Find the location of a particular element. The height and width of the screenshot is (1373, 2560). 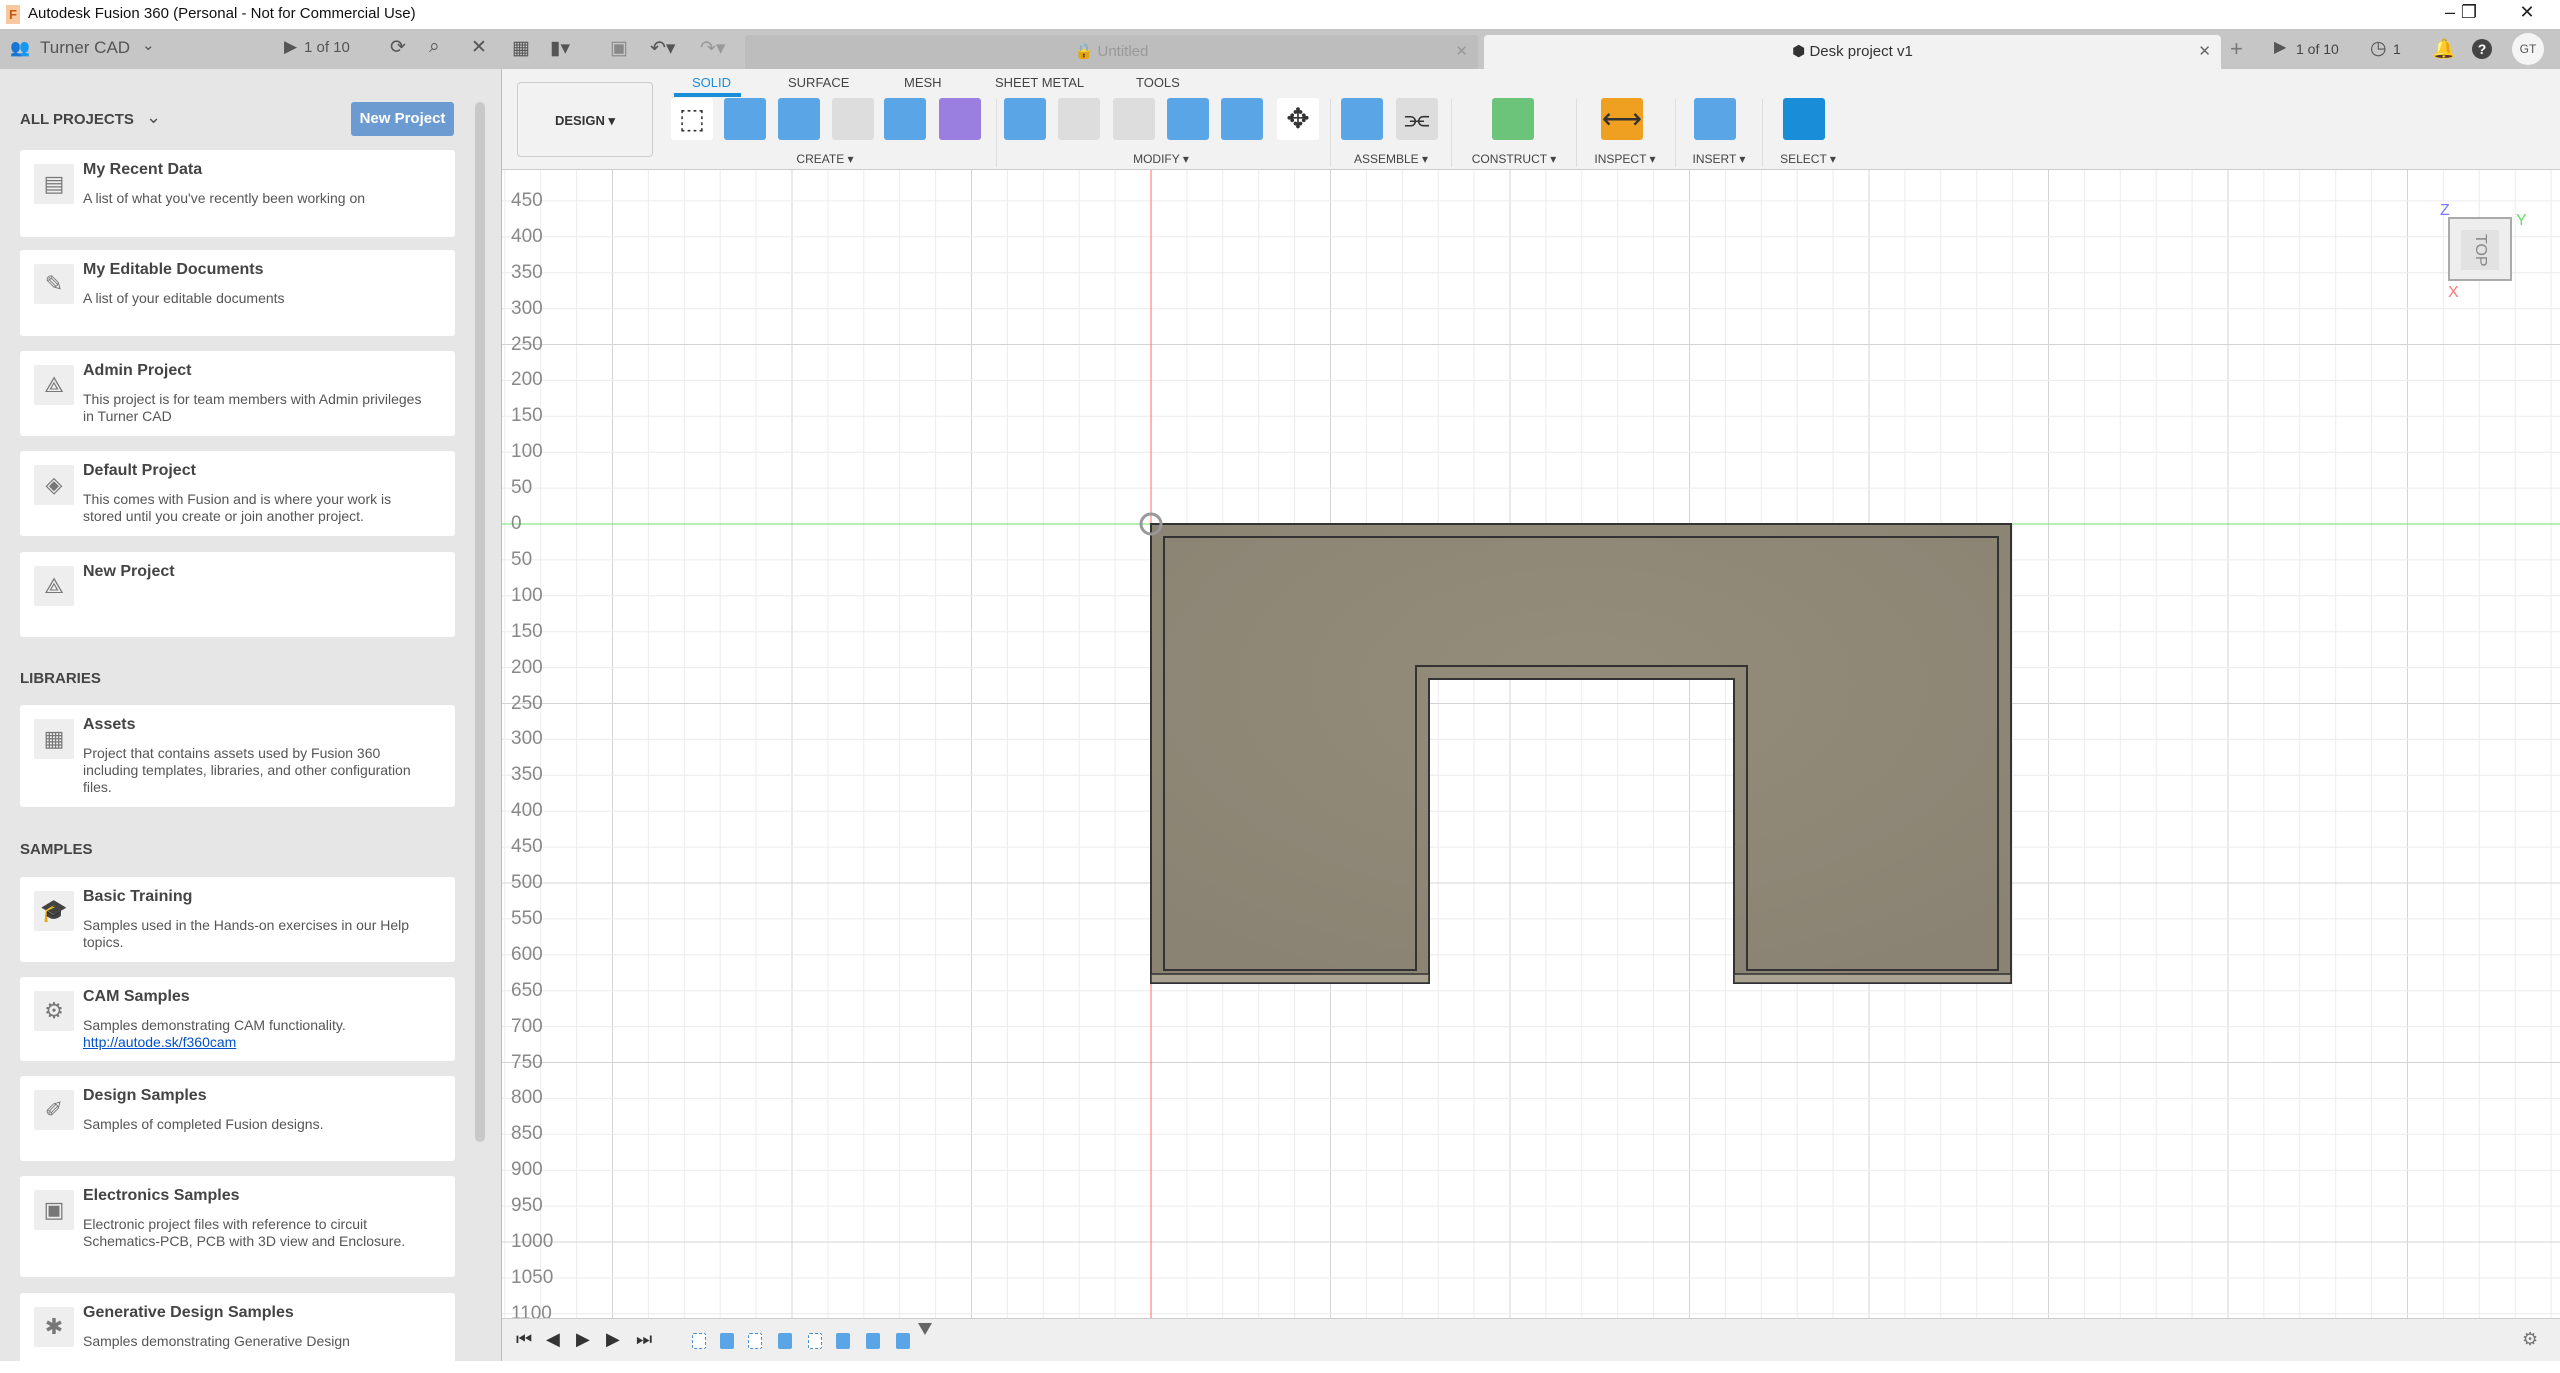

inspect-menu: INSPECT ▾ is located at coordinates (1624, 159).